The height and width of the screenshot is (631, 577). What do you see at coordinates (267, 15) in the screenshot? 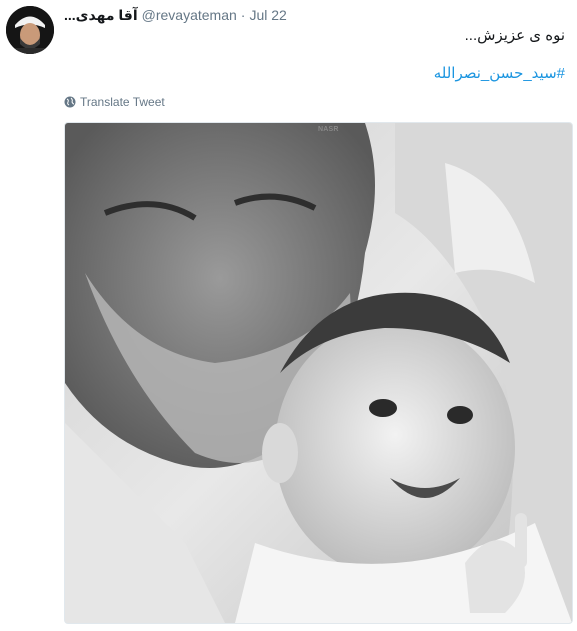
I see `tweet-date: Jul 22` at bounding box center [267, 15].